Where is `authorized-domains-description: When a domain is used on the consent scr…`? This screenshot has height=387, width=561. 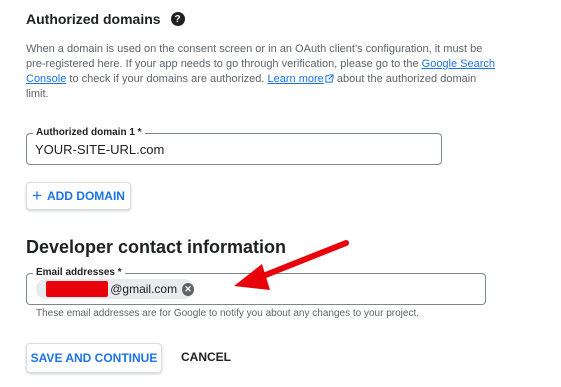 authorized-domains-description: When a domain is used on the consent scr… is located at coordinates (261, 72).